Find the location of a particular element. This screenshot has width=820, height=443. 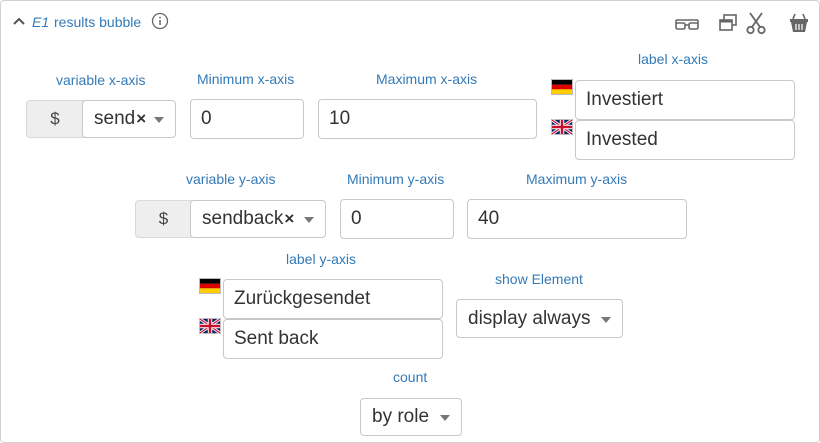

label-y-axis-heading: label y-axis is located at coordinates (321, 259).